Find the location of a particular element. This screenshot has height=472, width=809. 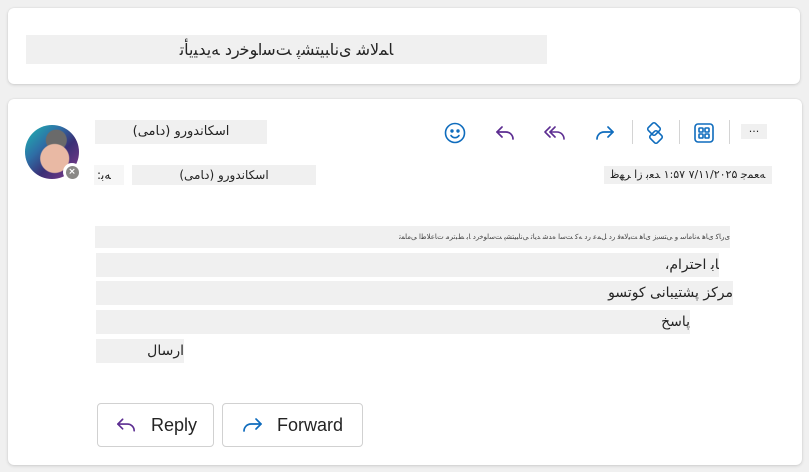

reply-all-icon is located at coordinates (555, 133).